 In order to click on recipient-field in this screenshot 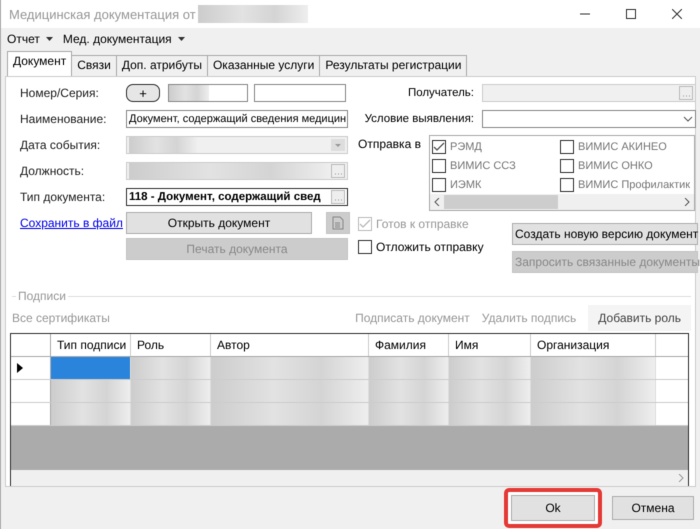, I will do `click(589, 93)`.